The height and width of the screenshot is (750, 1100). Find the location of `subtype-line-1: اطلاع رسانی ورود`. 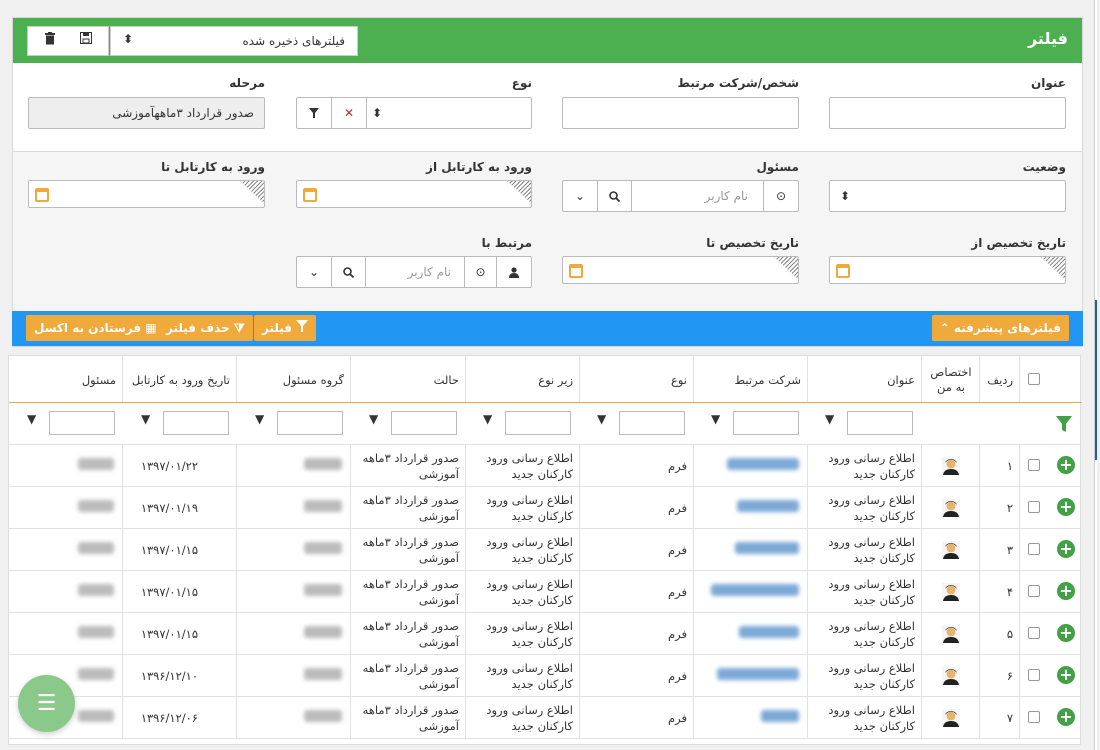

subtype-line-1: اطلاع رسانی ورود is located at coordinates (529, 668).